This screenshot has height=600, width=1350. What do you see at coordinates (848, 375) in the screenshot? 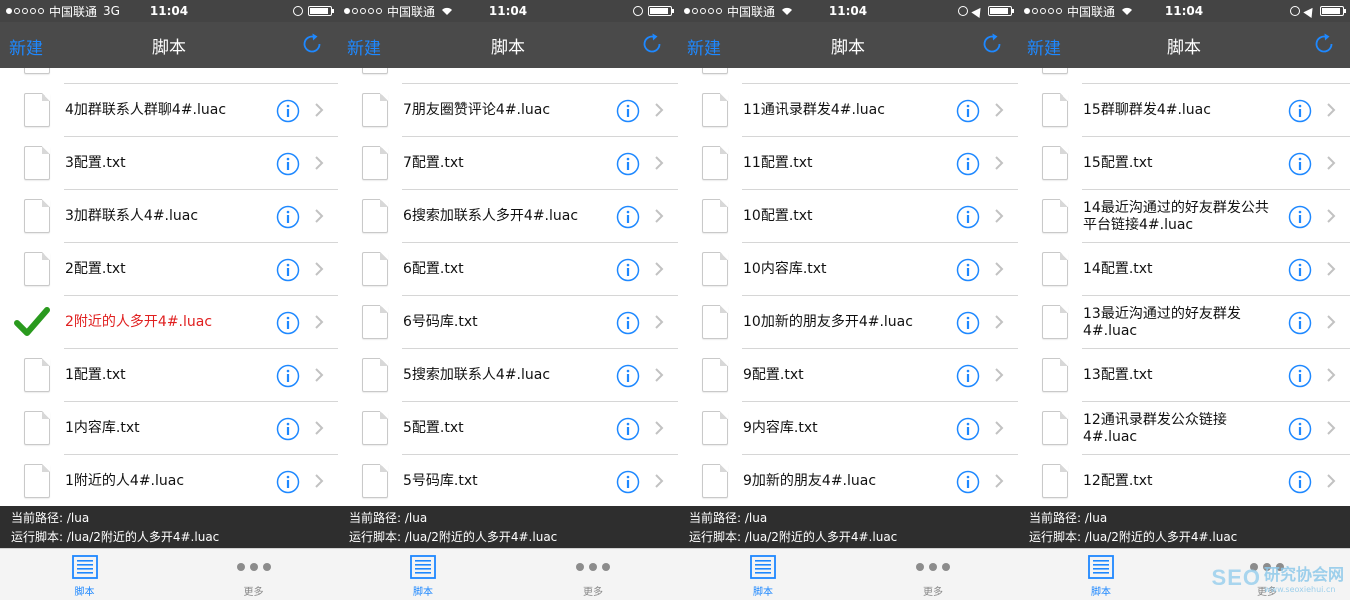
I see `list-item: 9配置.txt` at bounding box center [848, 375].